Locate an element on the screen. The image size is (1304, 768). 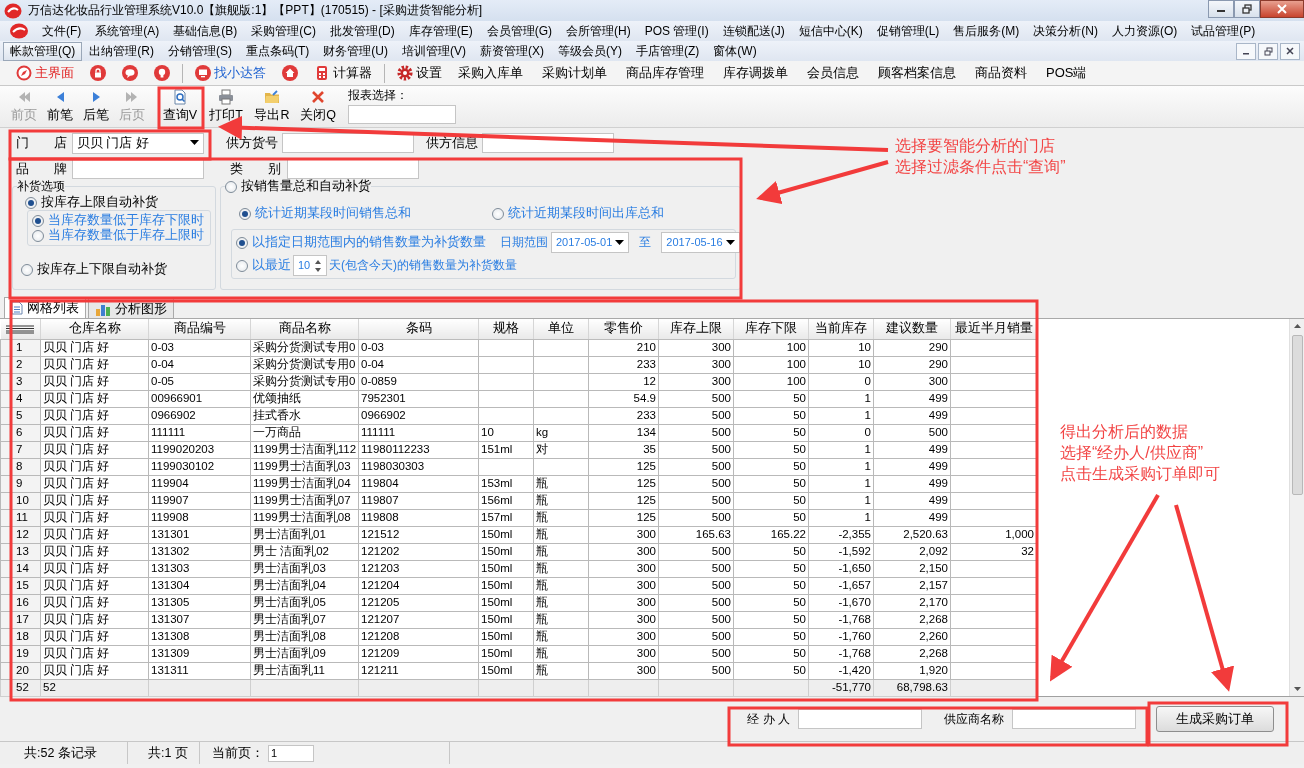
menu-item: 基础信息(B) is located at coordinates (205, 31).